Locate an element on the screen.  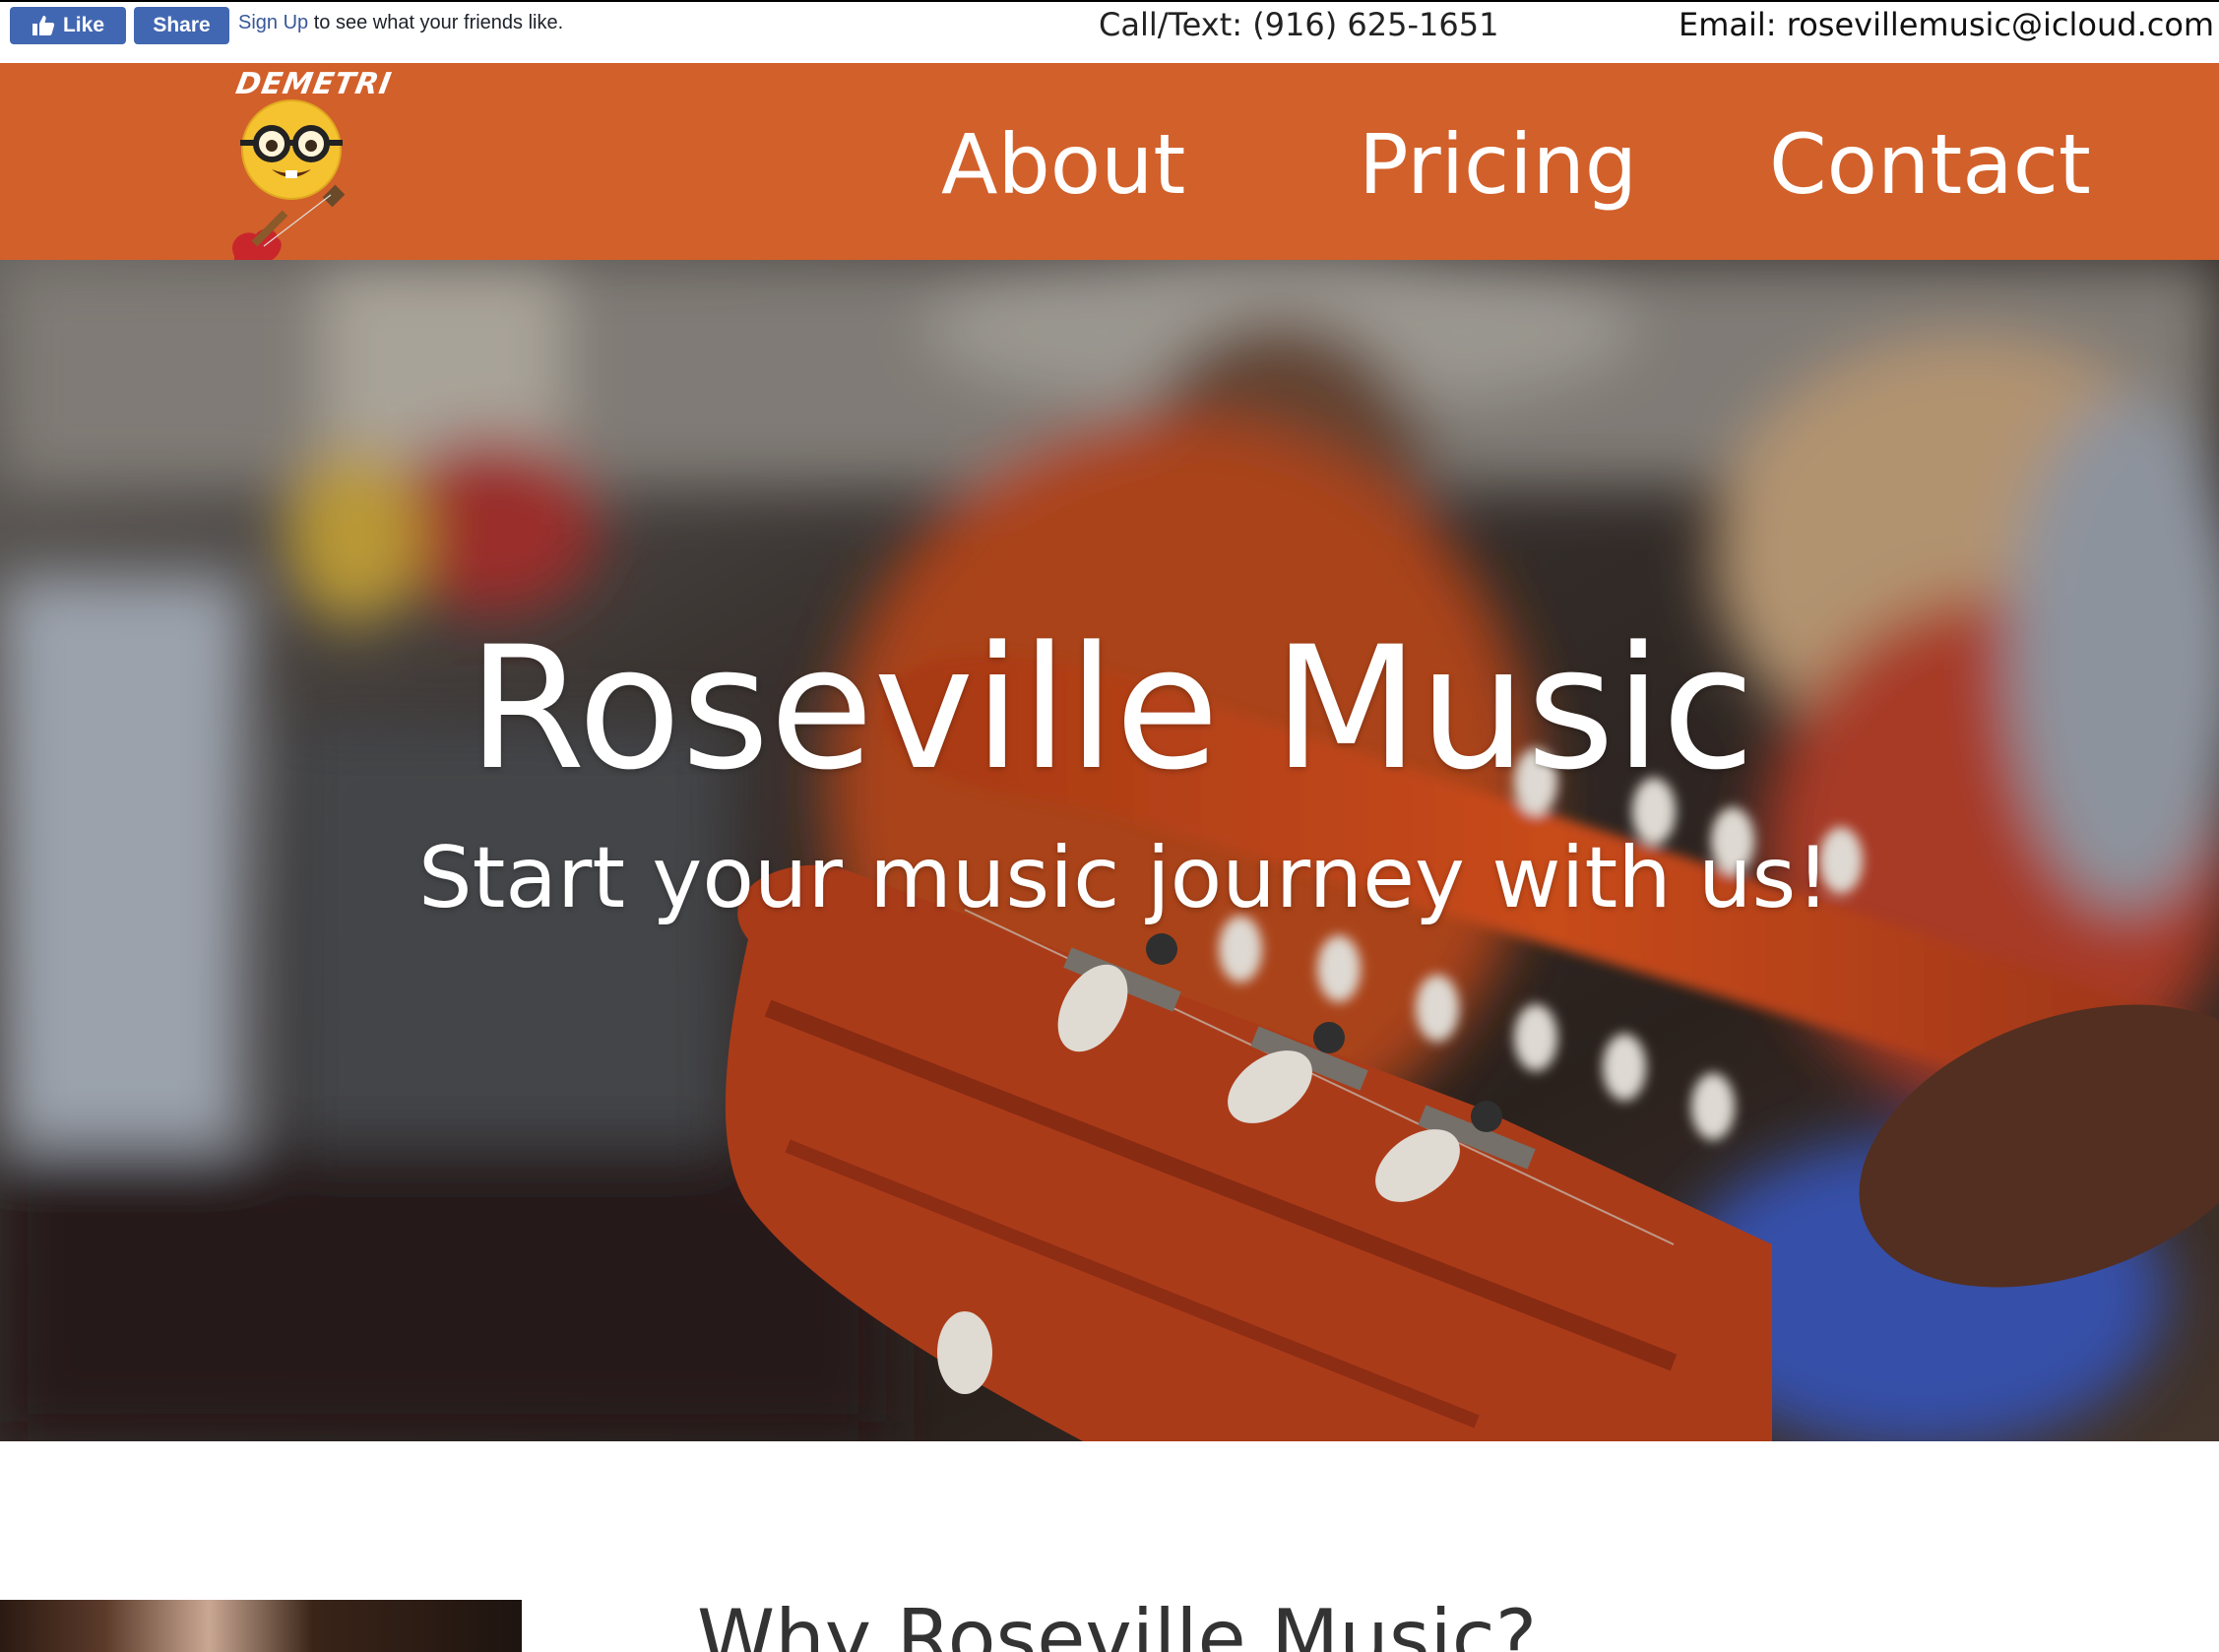
facebook-like-button: Like is located at coordinates (68, 25).